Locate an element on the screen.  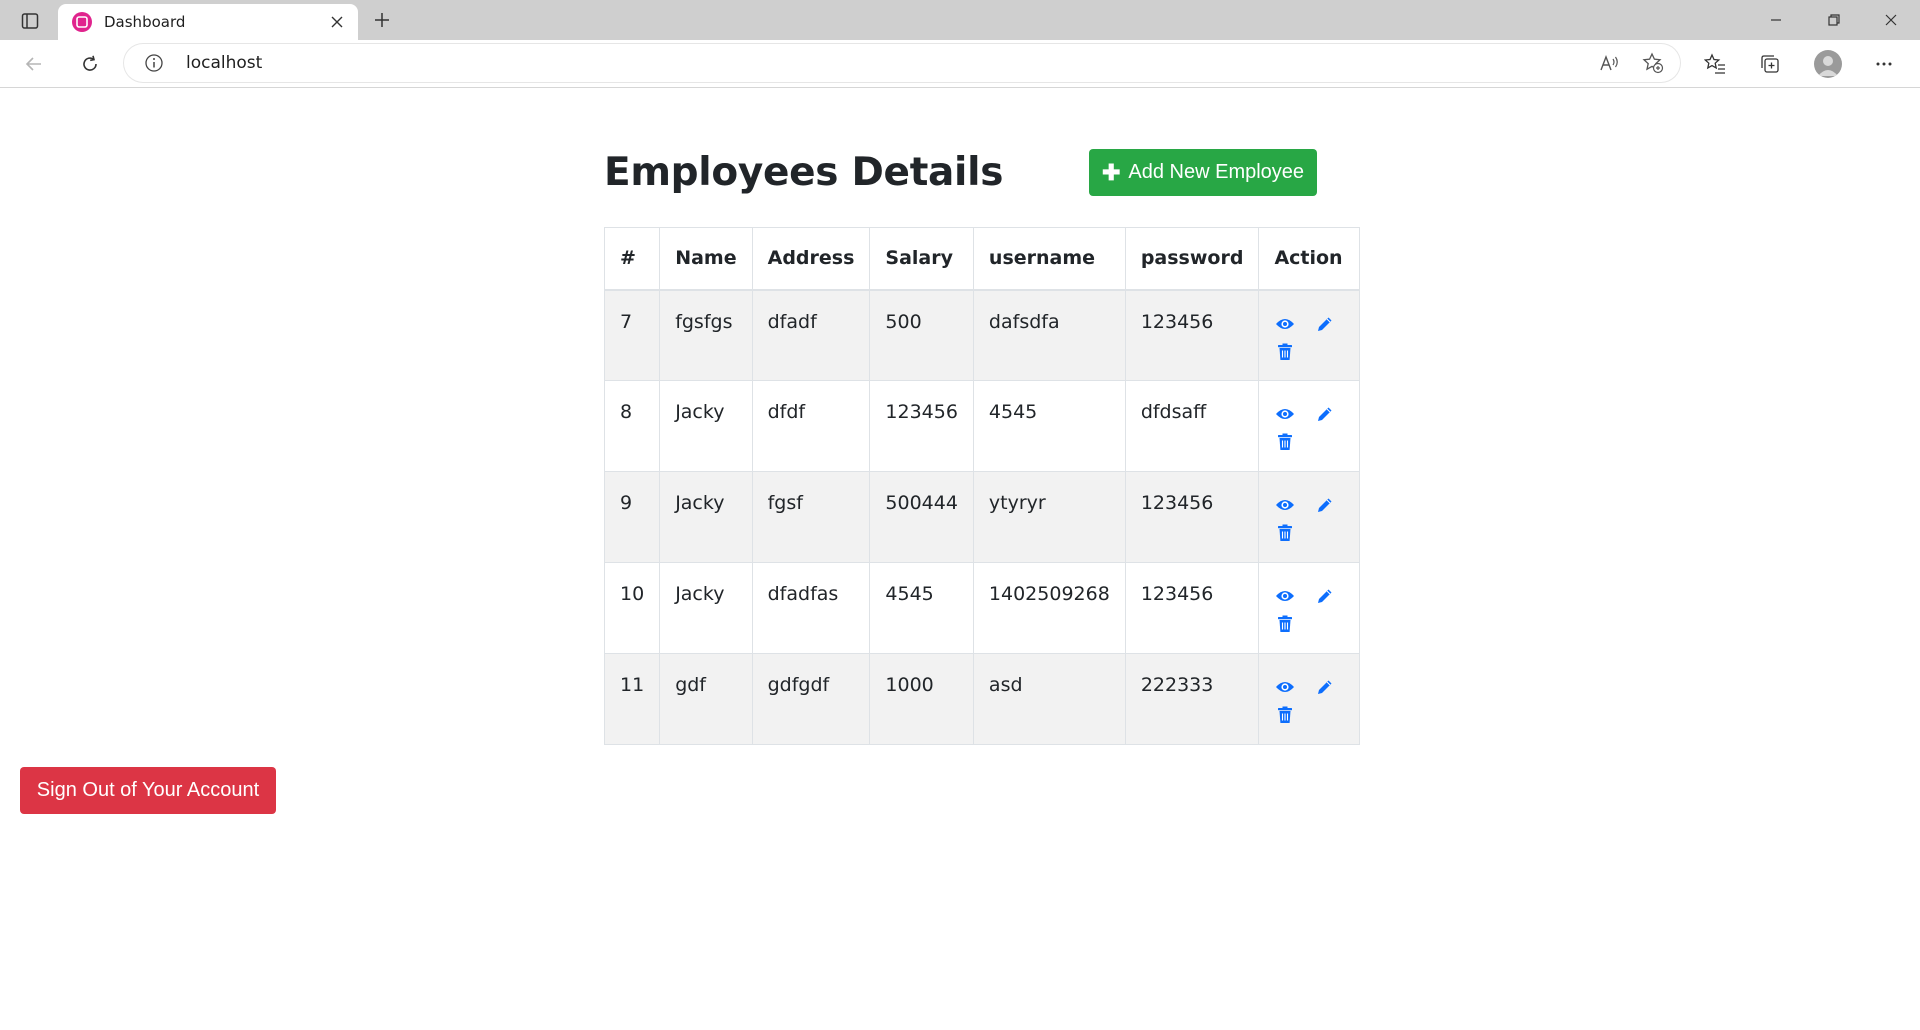
tab-actions-icon is located at coordinates (30, 21).